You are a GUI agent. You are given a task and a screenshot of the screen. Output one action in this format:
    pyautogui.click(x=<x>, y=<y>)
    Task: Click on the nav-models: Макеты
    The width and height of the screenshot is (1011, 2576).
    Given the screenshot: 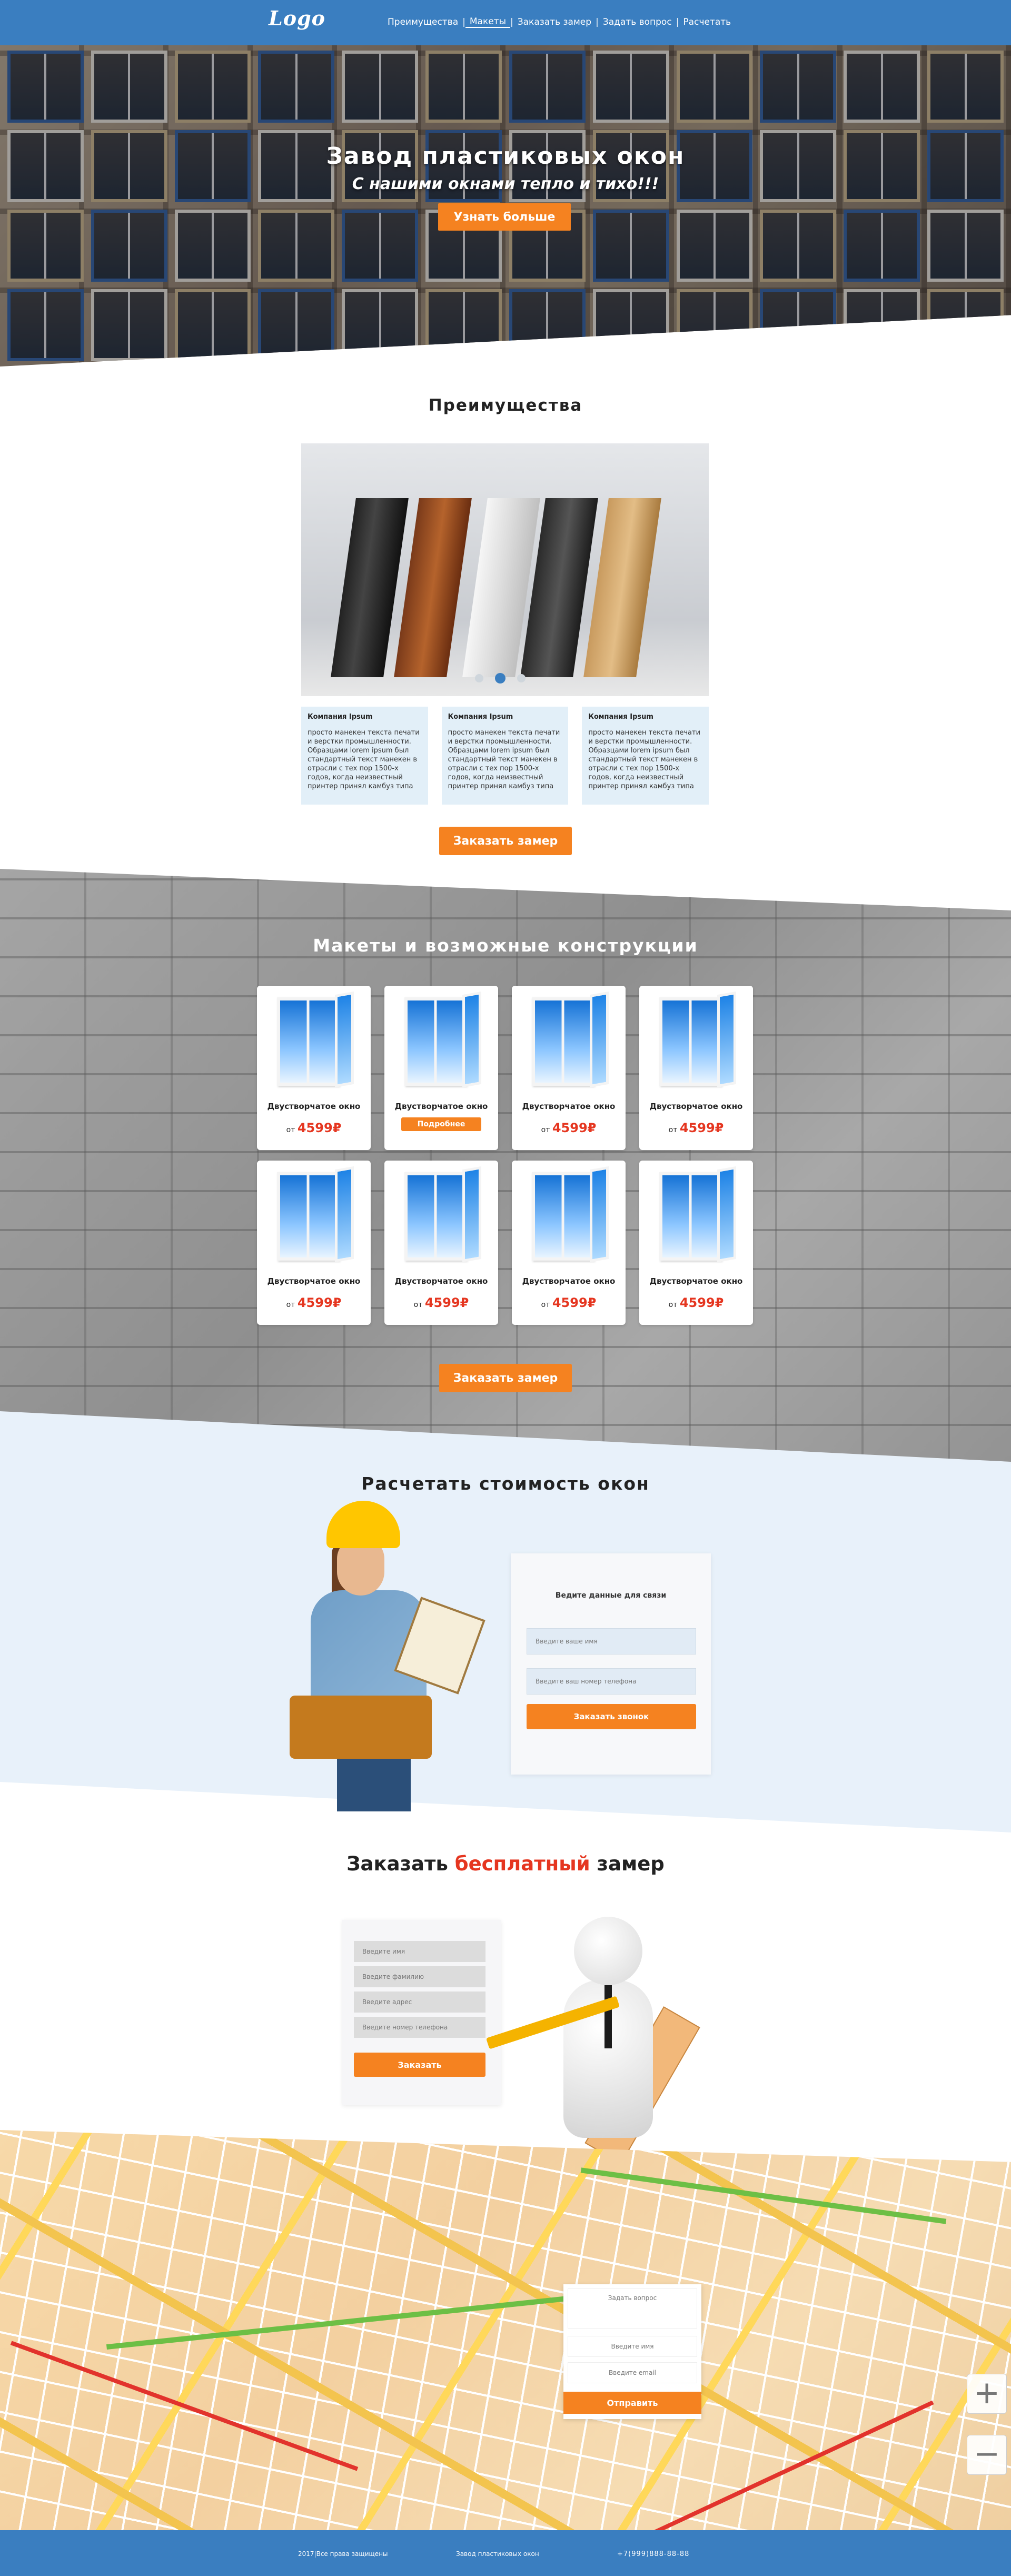 What is the action you would take?
    pyautogui.click(x=488, y=22)
    